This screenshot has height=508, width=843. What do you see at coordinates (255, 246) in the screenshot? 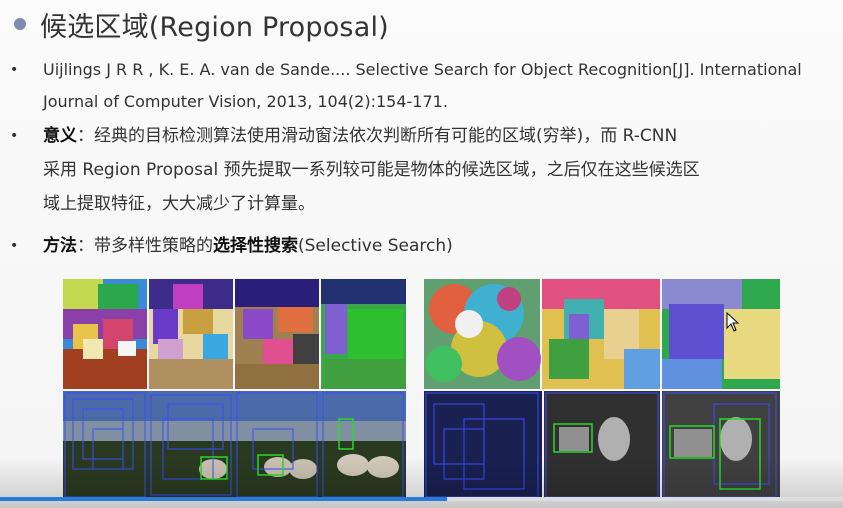
I see `method-bold: 选择性搜索` at bounding box center [255, 246].